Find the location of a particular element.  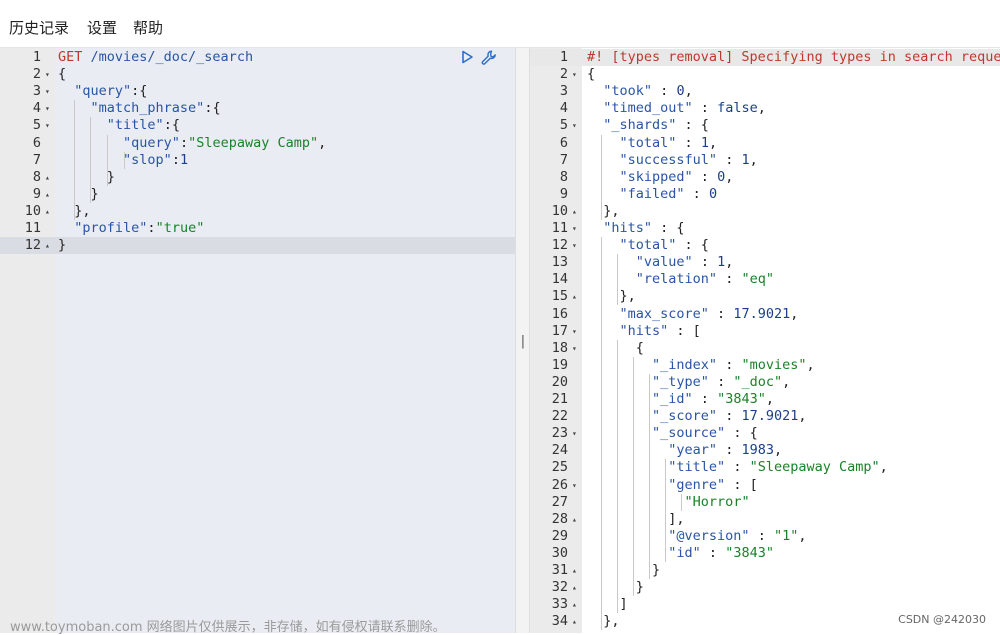

code-line: 1 GET /movies/_doc/_search is located at coordinates (257, 57).